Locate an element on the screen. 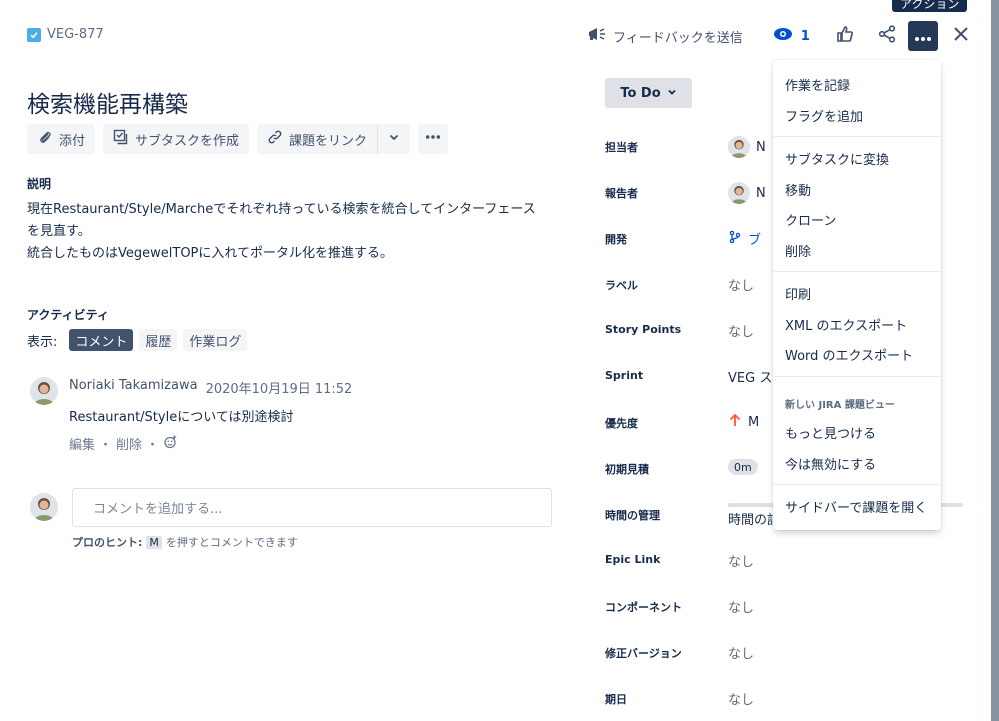  field-label-labels: ラベル is located at coordinates (621, 285).